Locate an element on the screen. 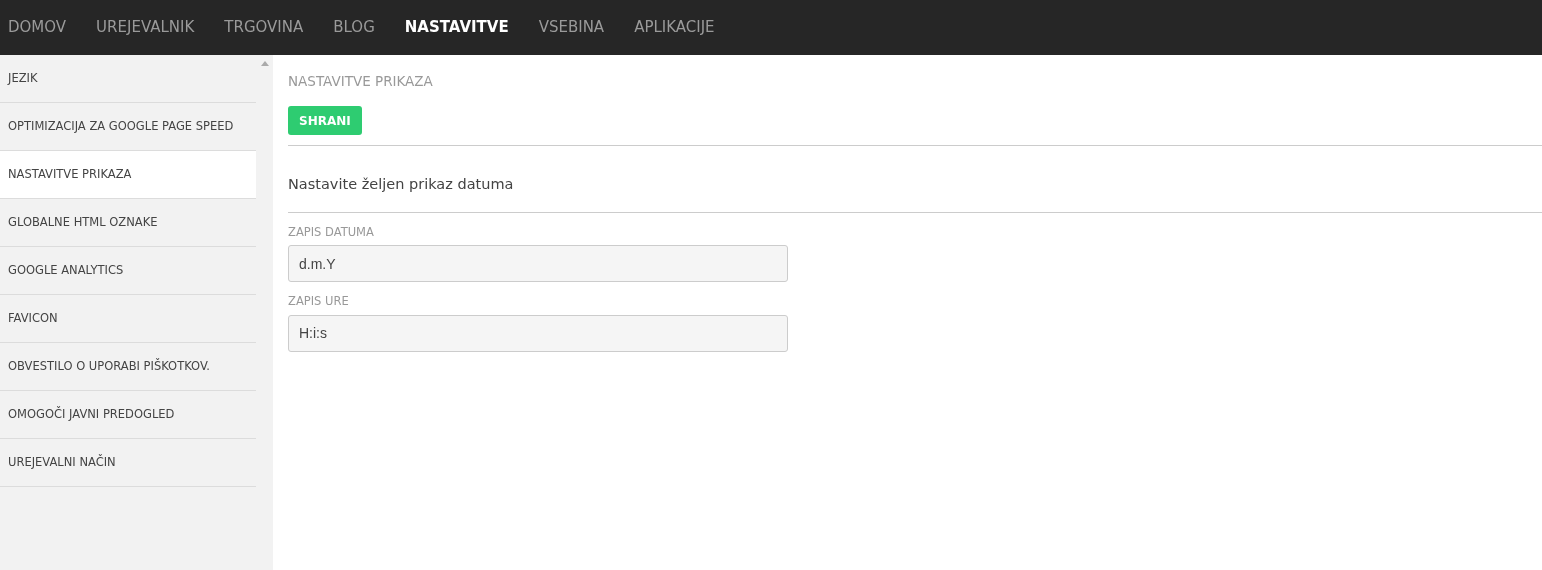 The height and width of the screenshot is (570, 1542). field-label: ZAPIS URE is located at coordinates (319, 302).